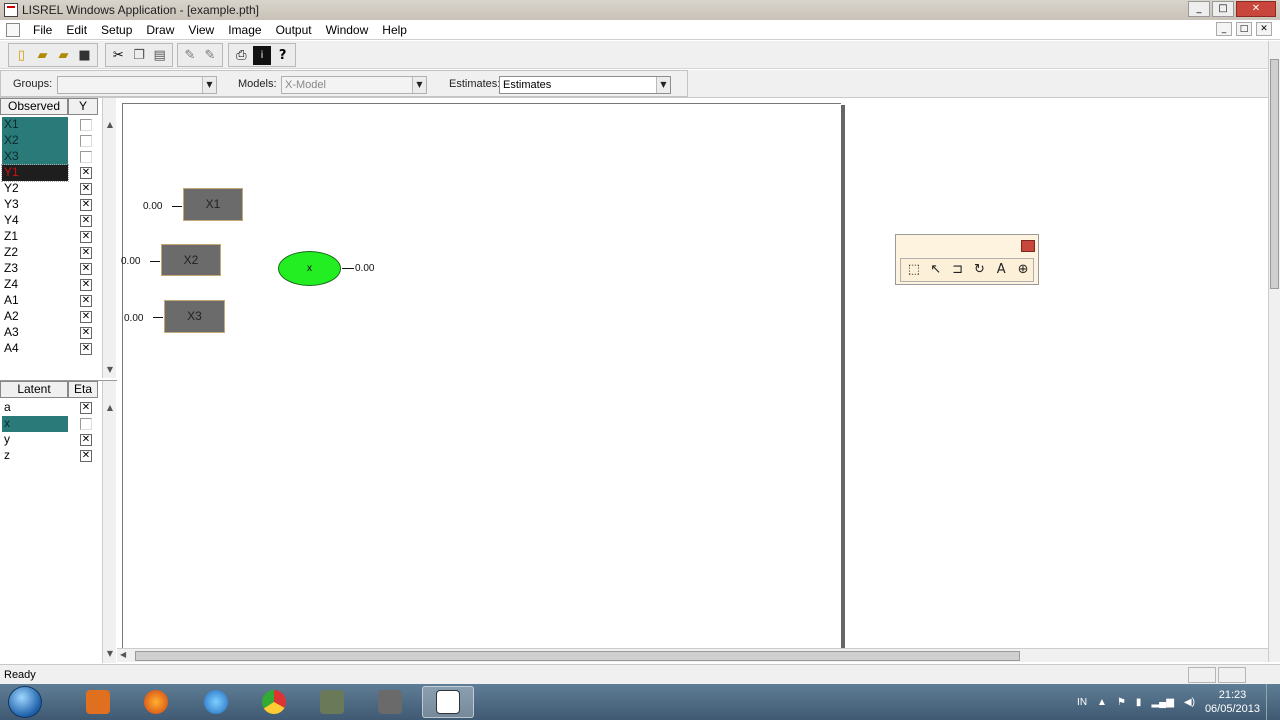  I want to click on estimates-select: Estimates ▼, so click(585, 85).